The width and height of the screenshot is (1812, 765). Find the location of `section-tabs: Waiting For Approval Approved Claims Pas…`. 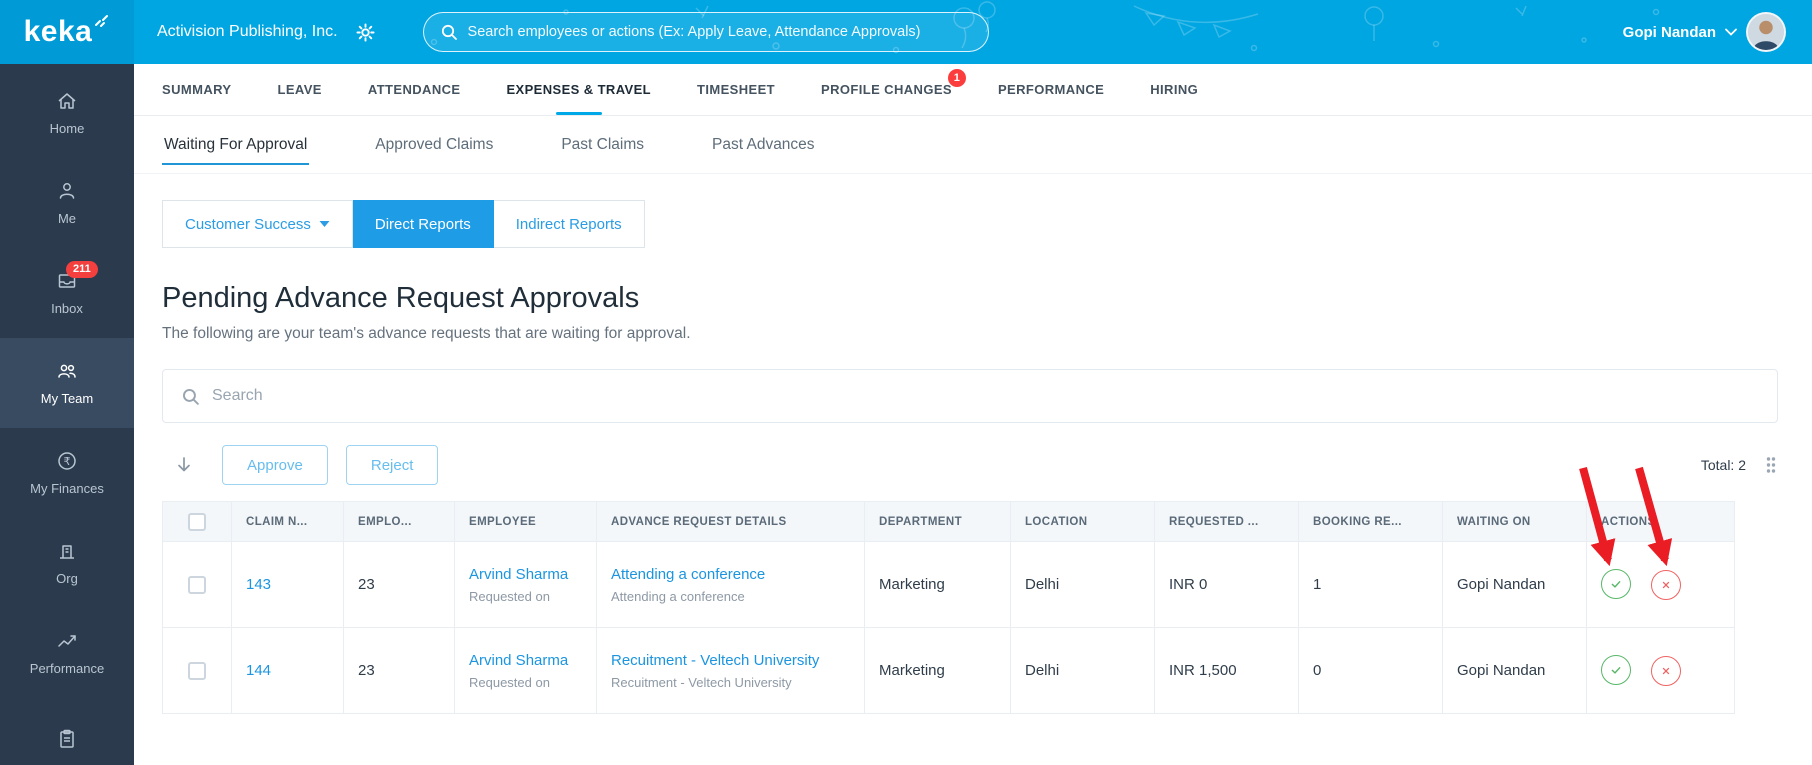

section-tabs: Waiting For Approval Approved Claims Pas… is located at coordinates (973, 145).